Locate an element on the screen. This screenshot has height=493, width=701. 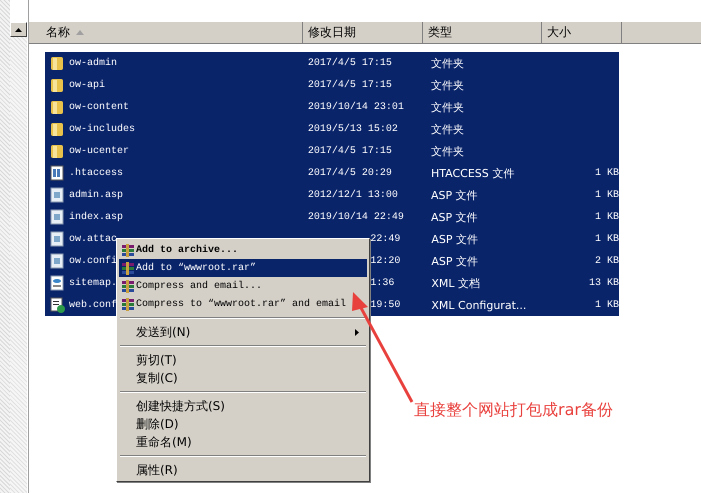
file-name: ow-includes is located at coordinates (102, 129).